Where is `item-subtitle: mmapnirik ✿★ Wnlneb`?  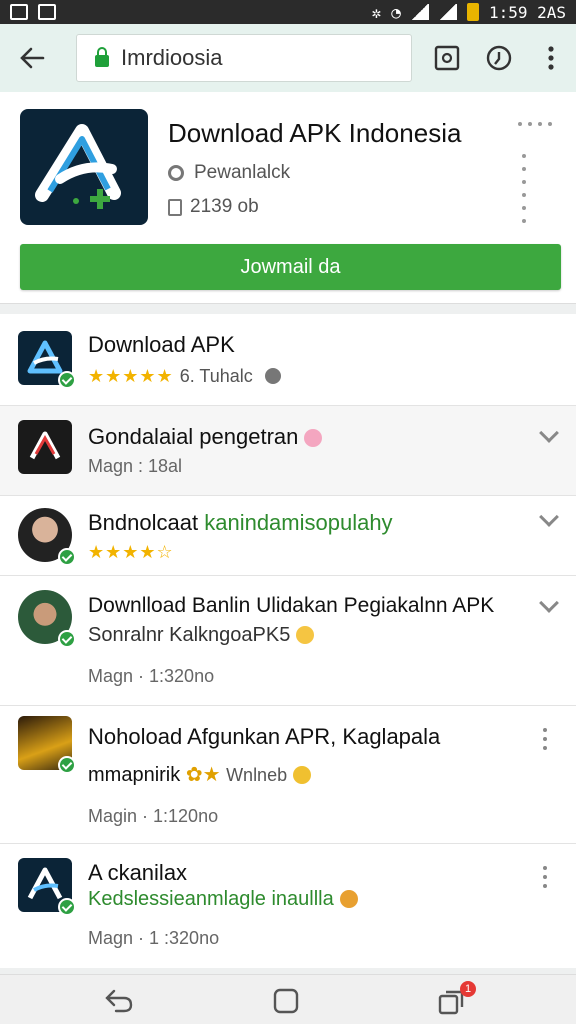
item-subtitle: mmapnirik ✿★ Wnlneb is located at coordinates (200, 774).